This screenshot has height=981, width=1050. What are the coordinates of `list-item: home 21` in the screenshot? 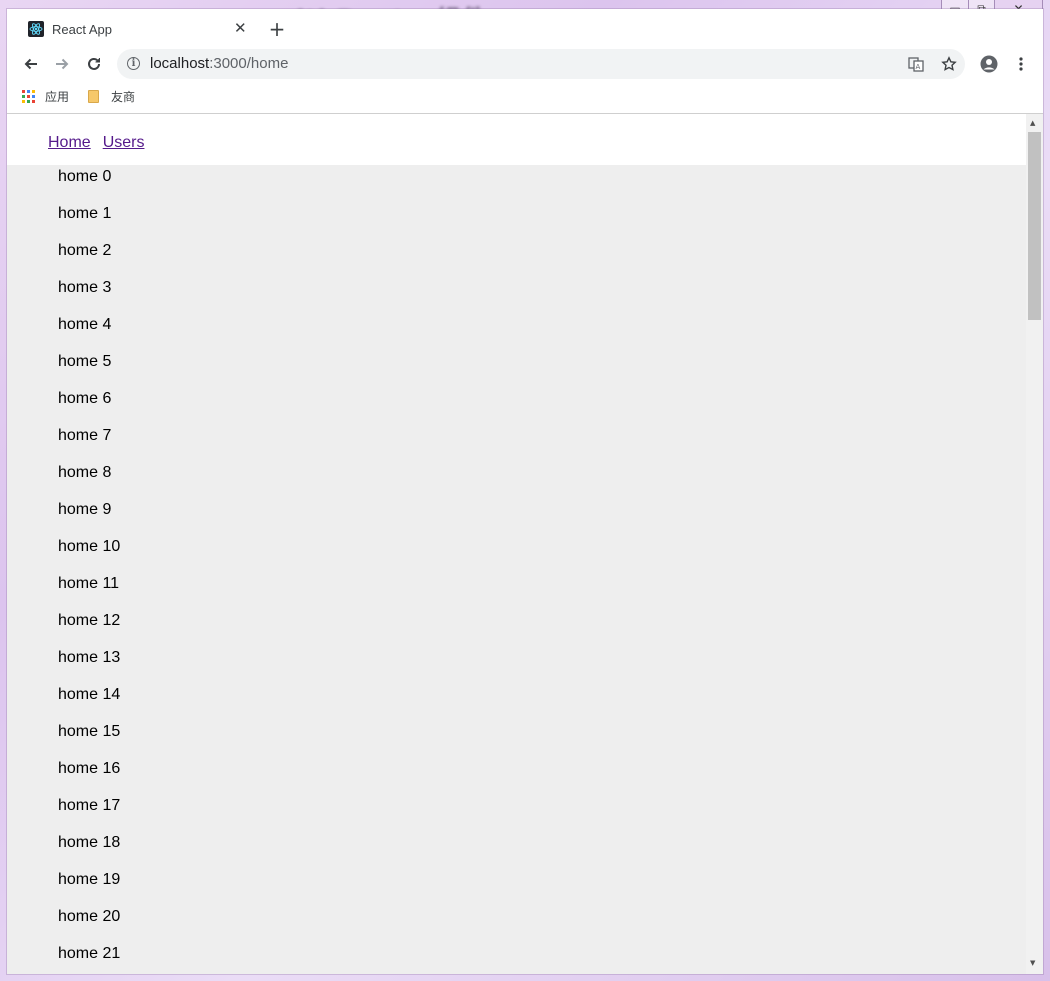 It's located at (89, 953).